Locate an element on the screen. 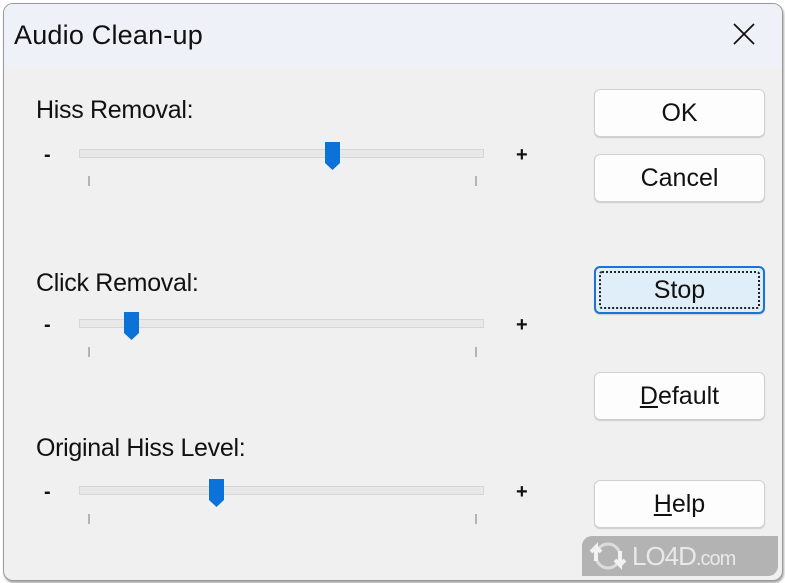  original-hiss-level-label: Original Hiss Level: is located at coordinates (141, 448).